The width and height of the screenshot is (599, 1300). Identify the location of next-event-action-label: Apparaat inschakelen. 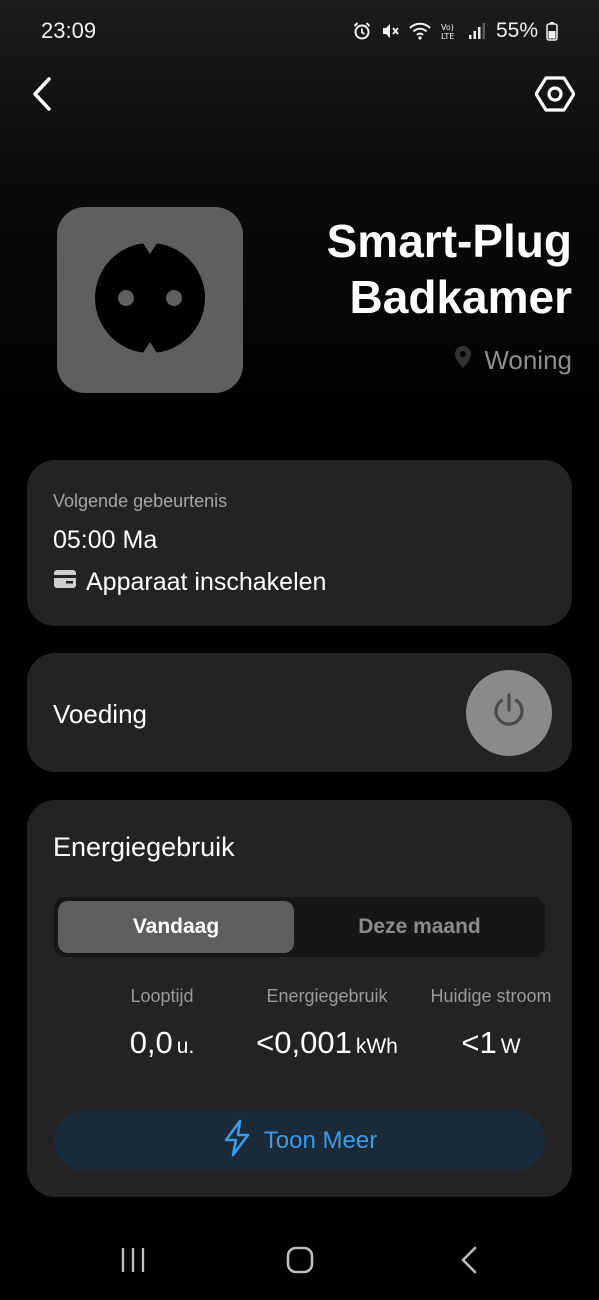
(206, 582).